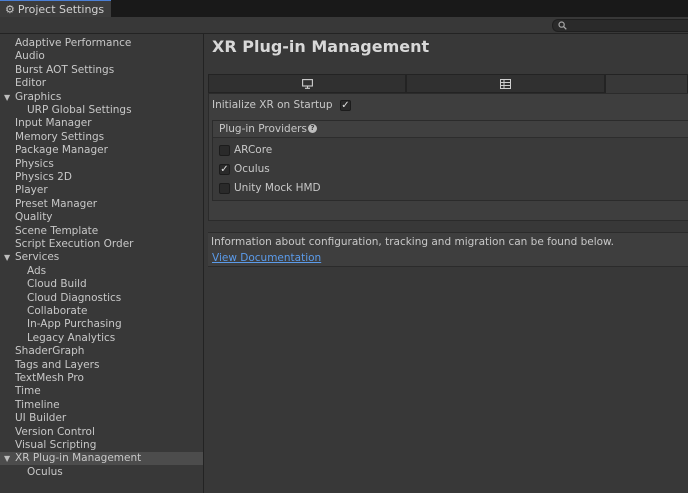  What do you see at coordinates (101, 204) in the screenshot?
I see `sidebar-item: Preset Manager` at bounding box center [101, 204].